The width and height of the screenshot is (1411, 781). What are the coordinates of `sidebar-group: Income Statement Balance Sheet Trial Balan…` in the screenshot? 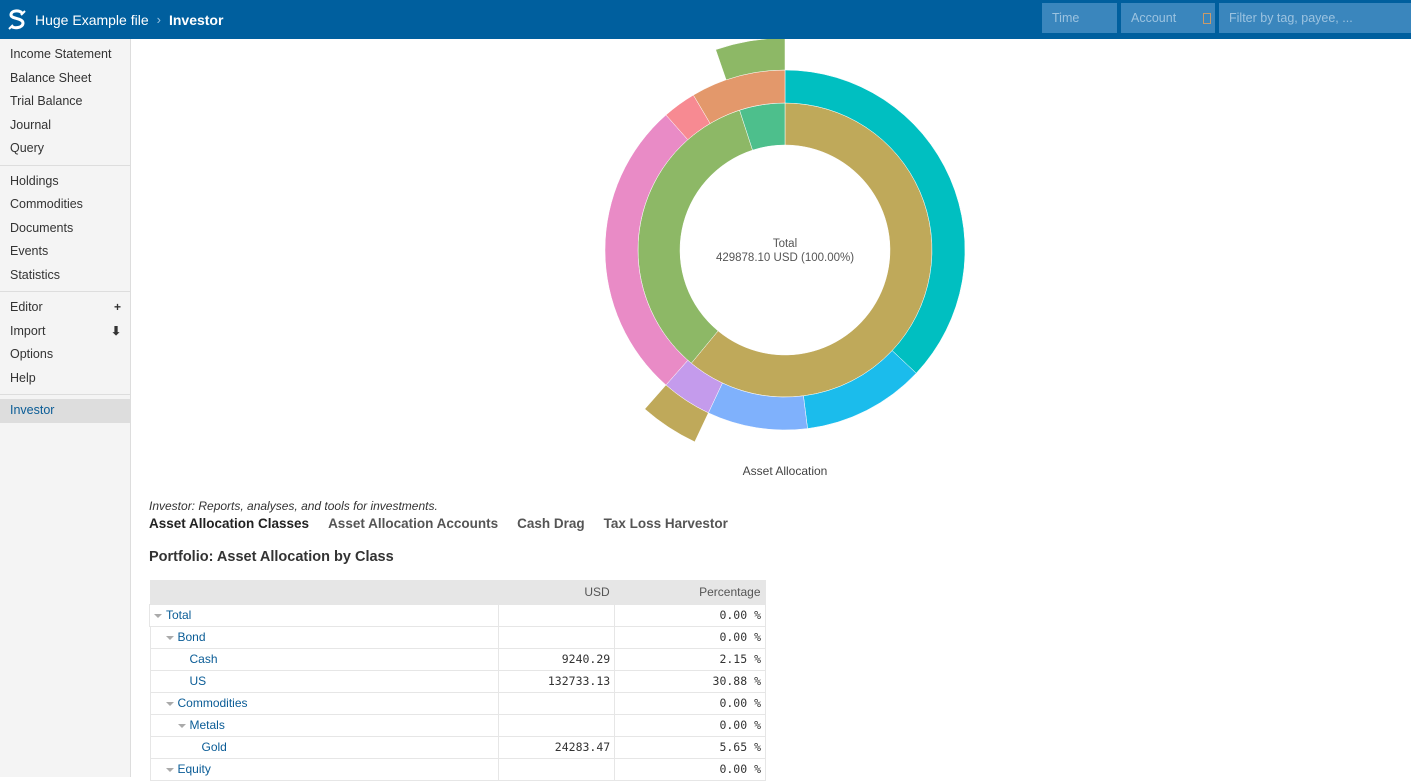 It's located at (65, 102).